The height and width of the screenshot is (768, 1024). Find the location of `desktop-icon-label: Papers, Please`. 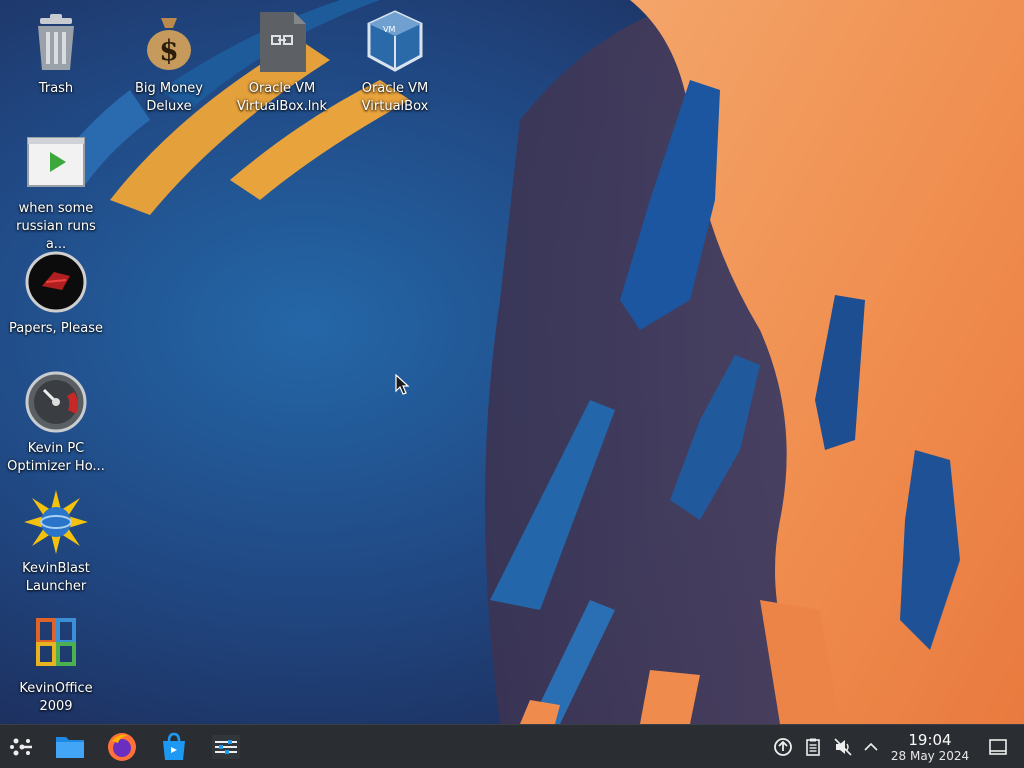

desktop-icon-label: Papers, Please is located at coordinates (56, 328).